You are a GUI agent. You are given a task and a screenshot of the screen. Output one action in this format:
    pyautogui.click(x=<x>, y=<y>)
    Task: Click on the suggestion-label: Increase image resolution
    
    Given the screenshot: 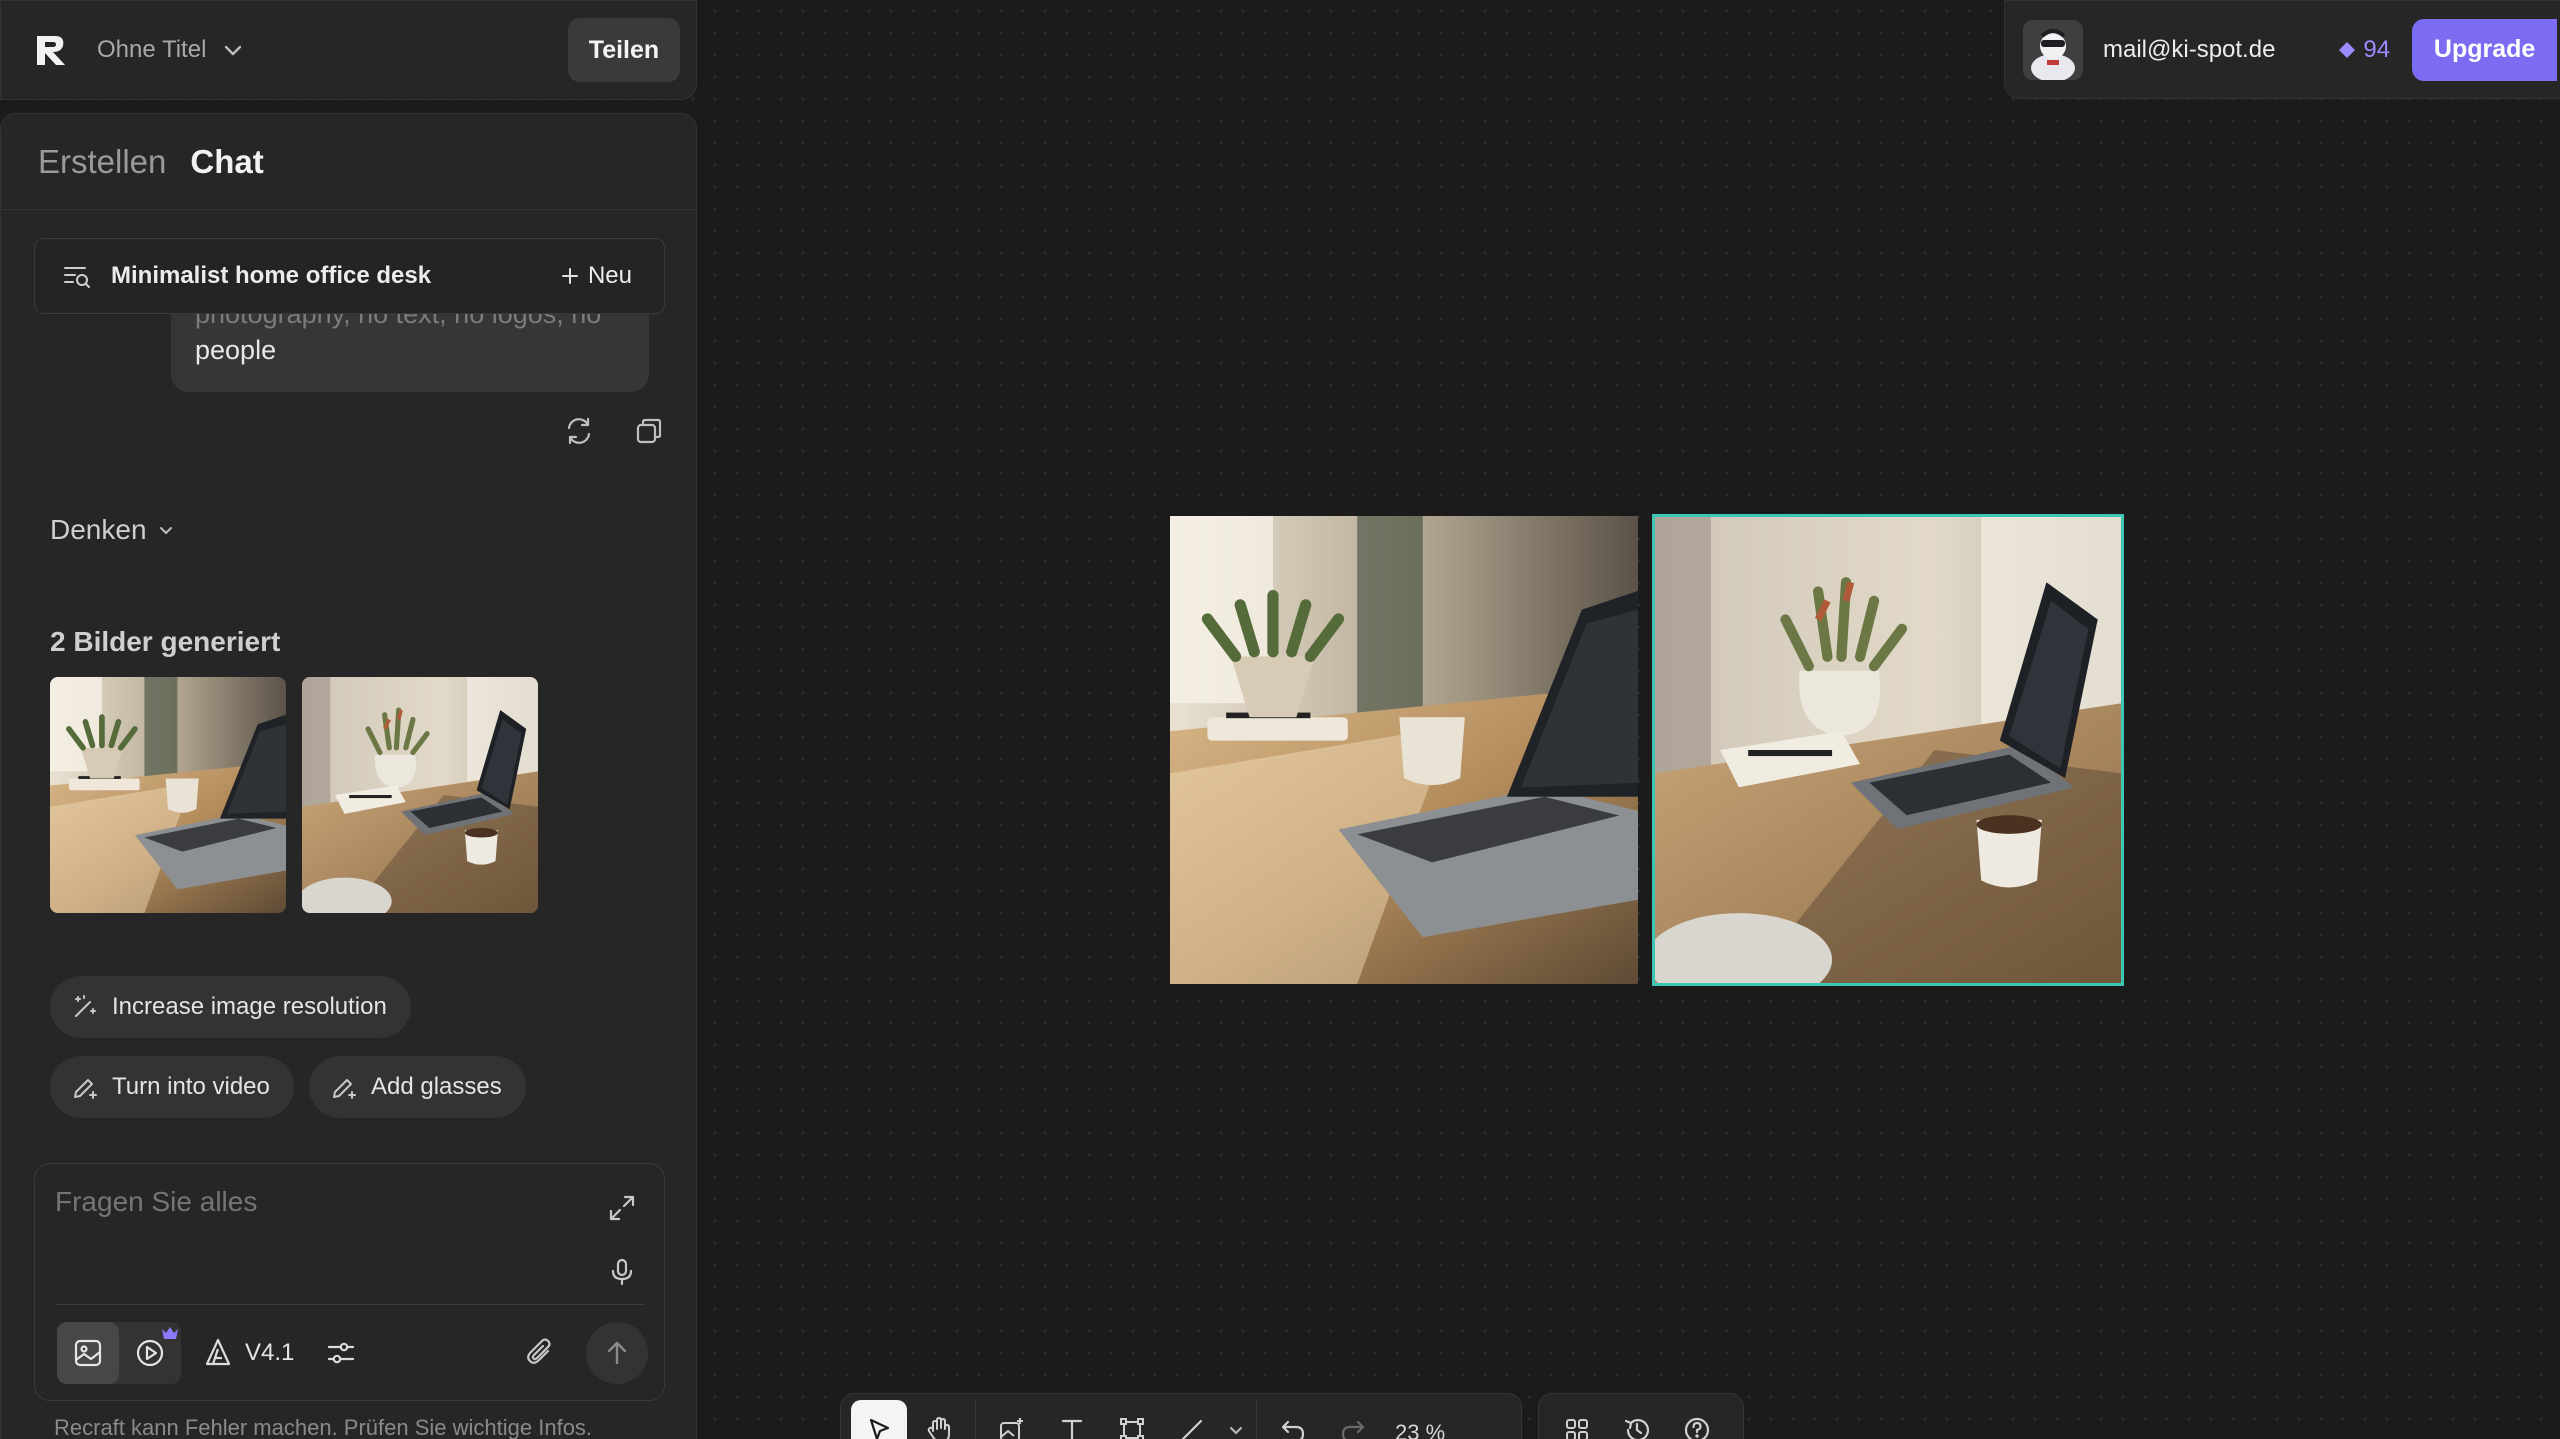 What is the action you would take?
    pyautogui.click(x=249, y=1006)
    